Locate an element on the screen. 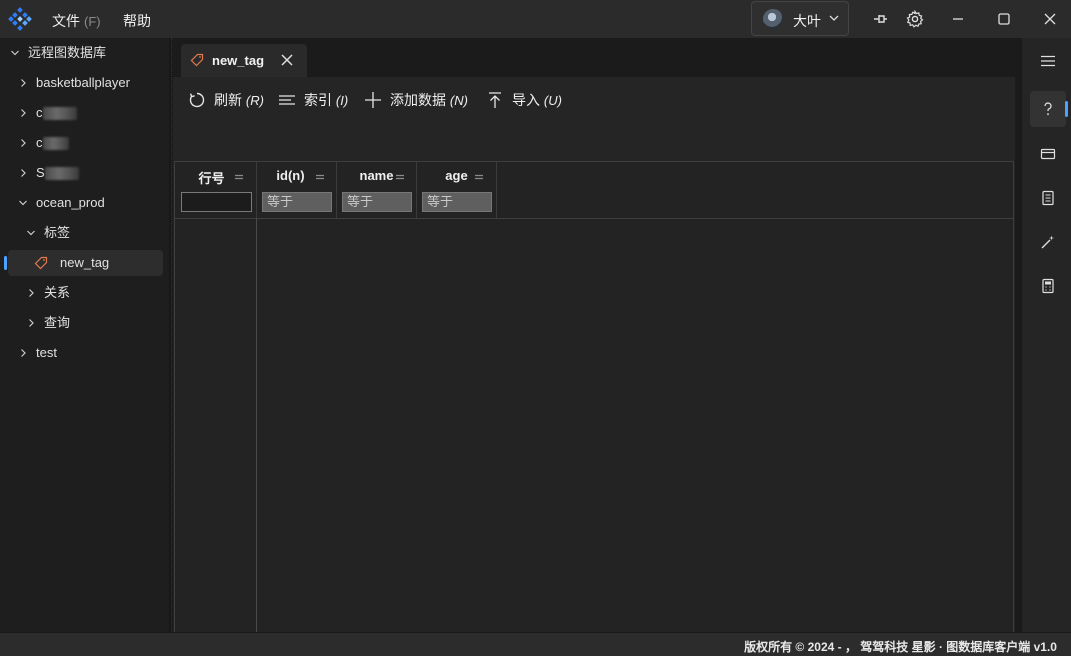 The image size is (1071, 656). menu-button is located at coordinates (1048, 61).